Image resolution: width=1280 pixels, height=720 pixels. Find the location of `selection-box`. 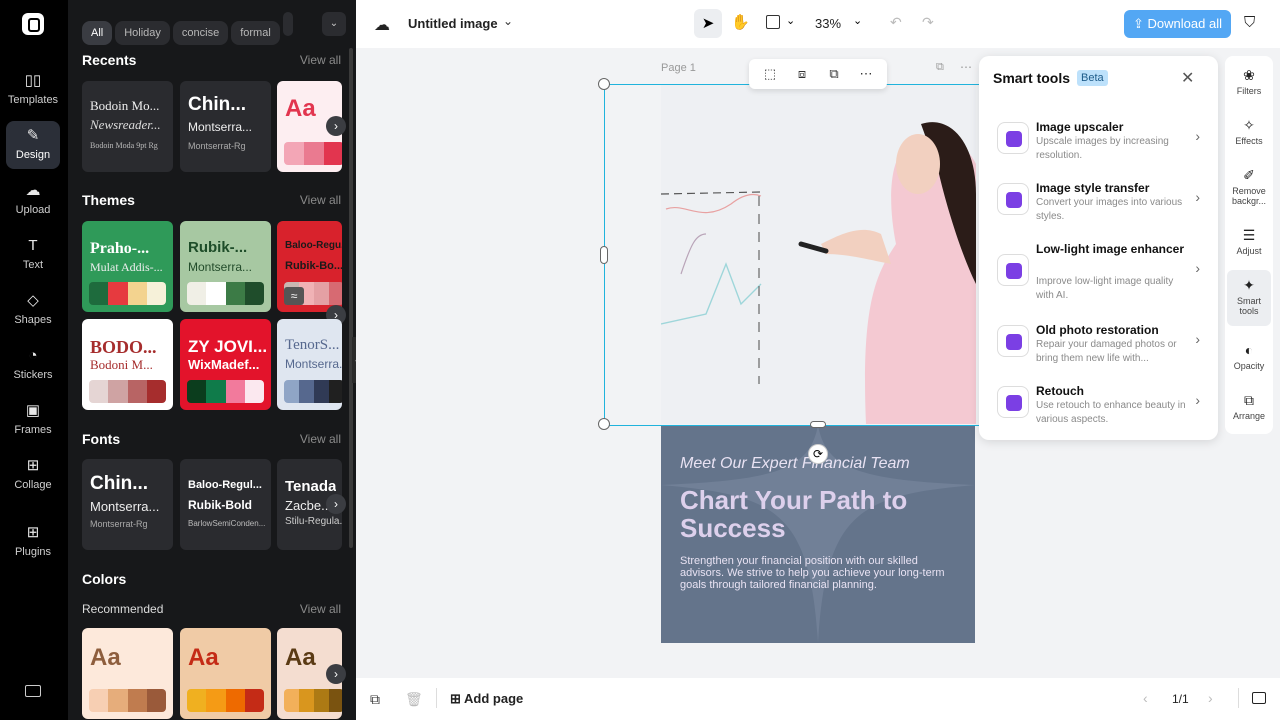

selection-box is located at coordinates (791, 254).